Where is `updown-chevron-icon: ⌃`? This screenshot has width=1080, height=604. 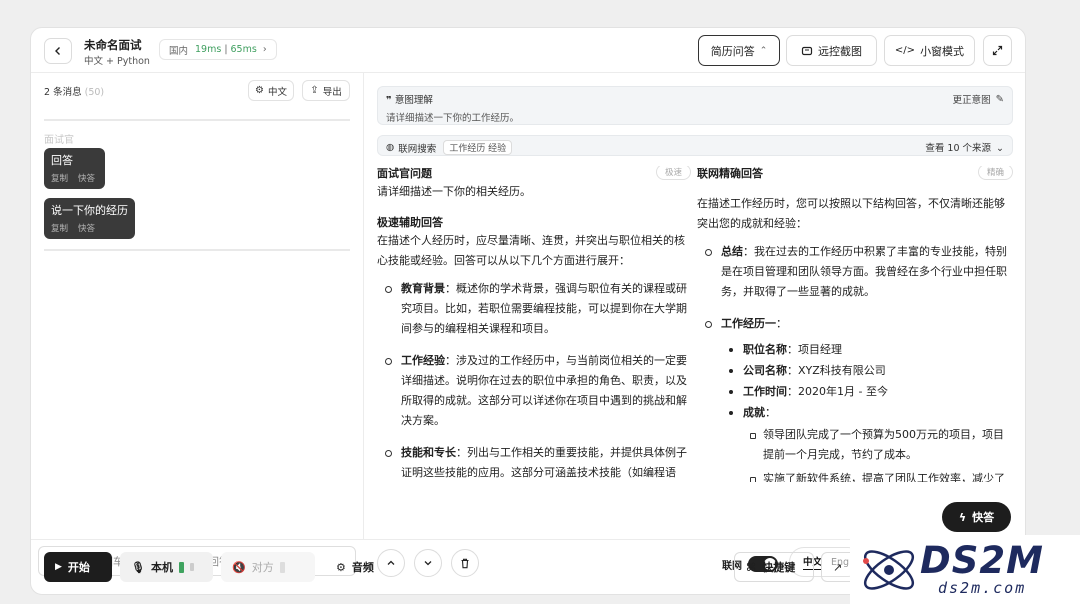
updown-chevron-icon: ⌃ is located at coordinates (763, 50).